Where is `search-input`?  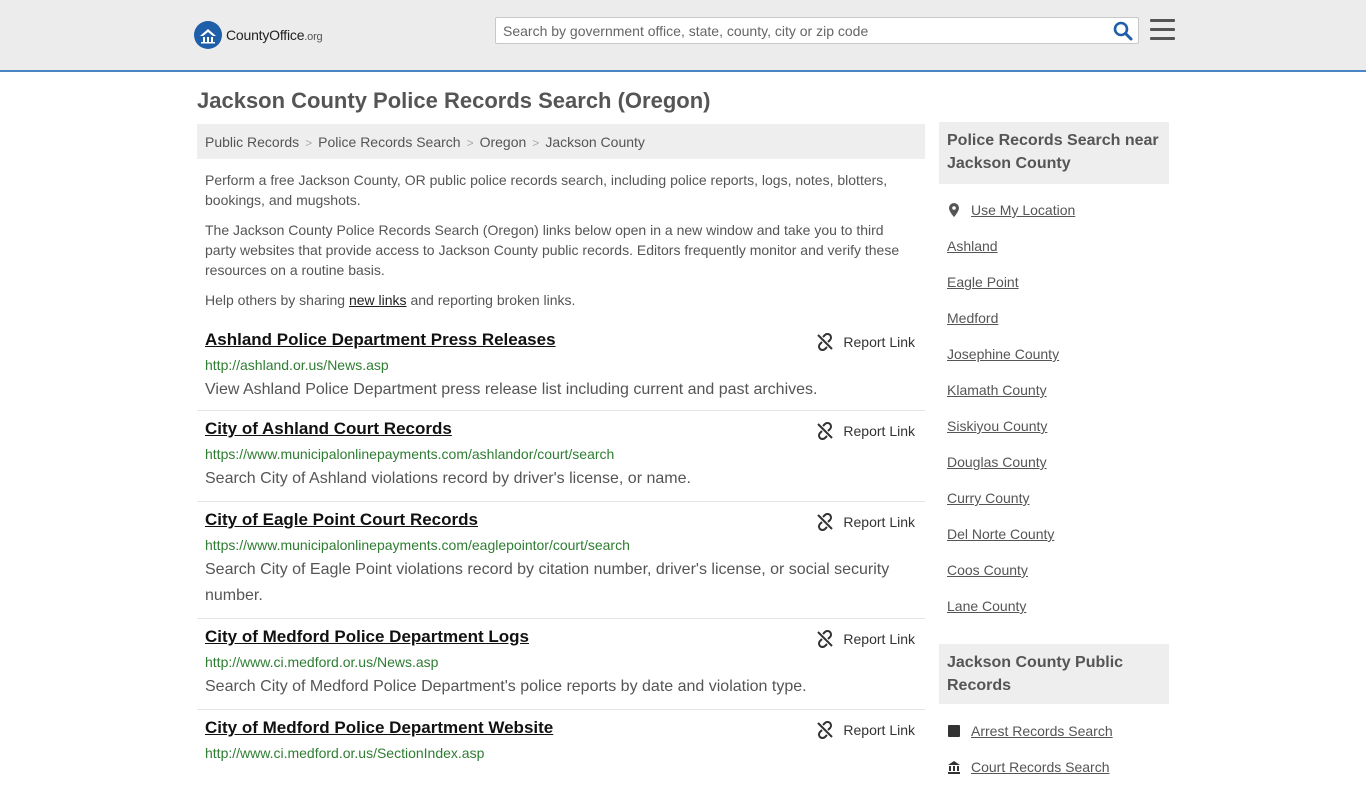 search-input is located at coordinates (796, 30).